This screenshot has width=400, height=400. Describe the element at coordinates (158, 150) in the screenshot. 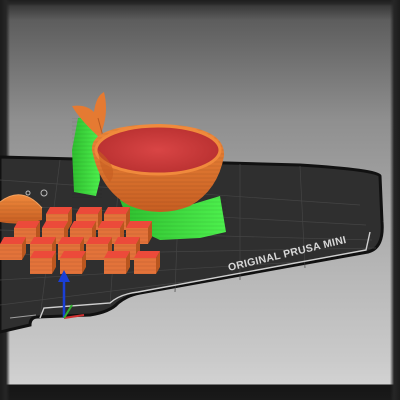

I see `bowl-interior` at that location.